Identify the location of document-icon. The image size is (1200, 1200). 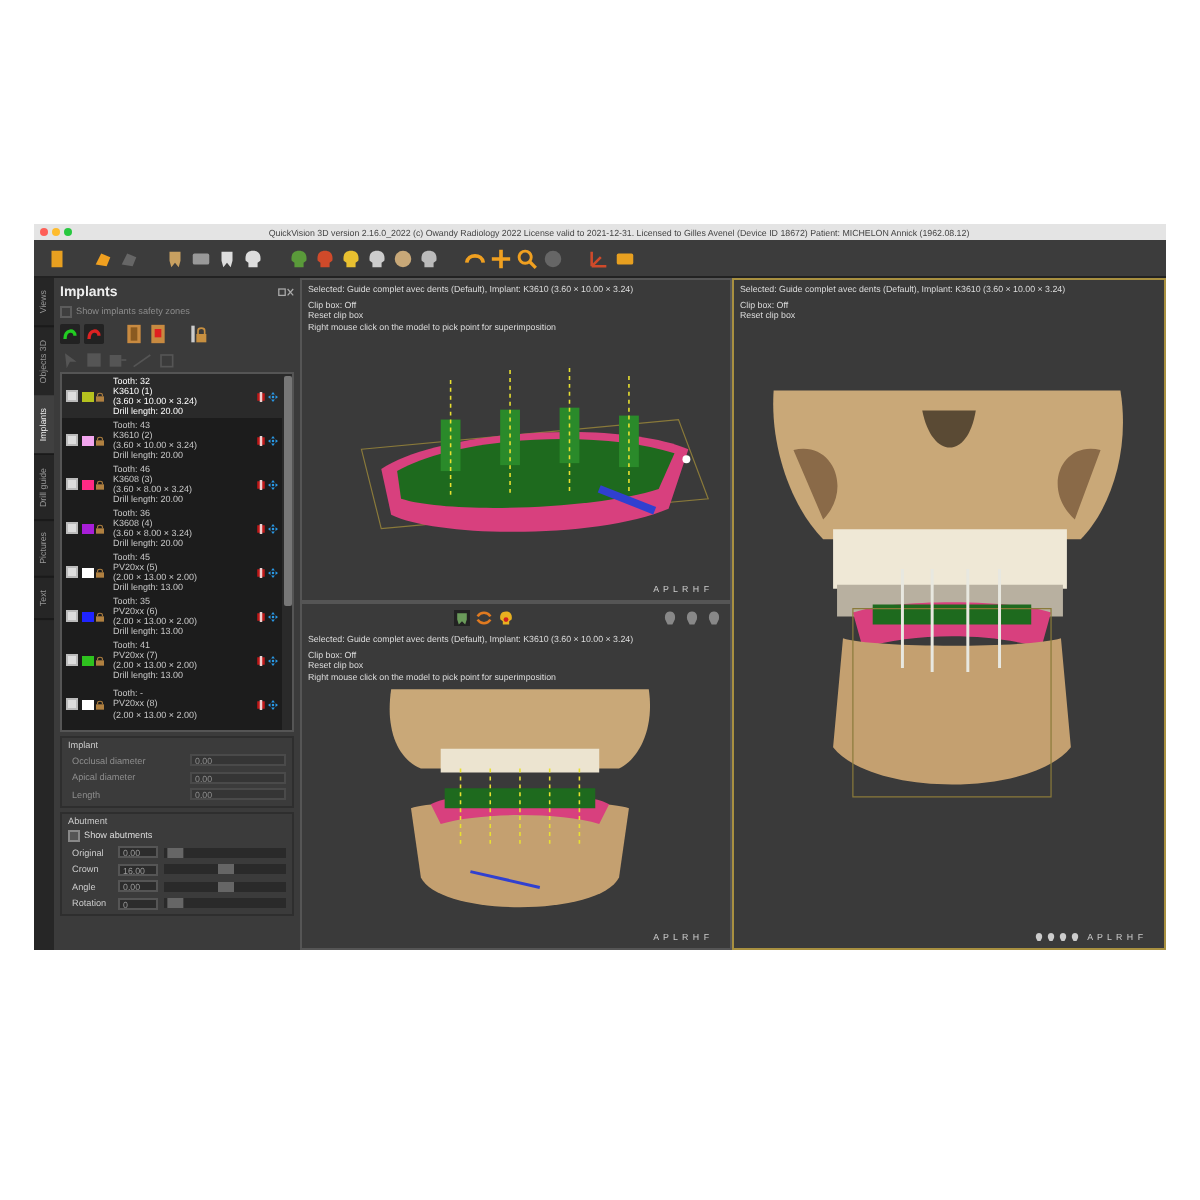
(57, 258).